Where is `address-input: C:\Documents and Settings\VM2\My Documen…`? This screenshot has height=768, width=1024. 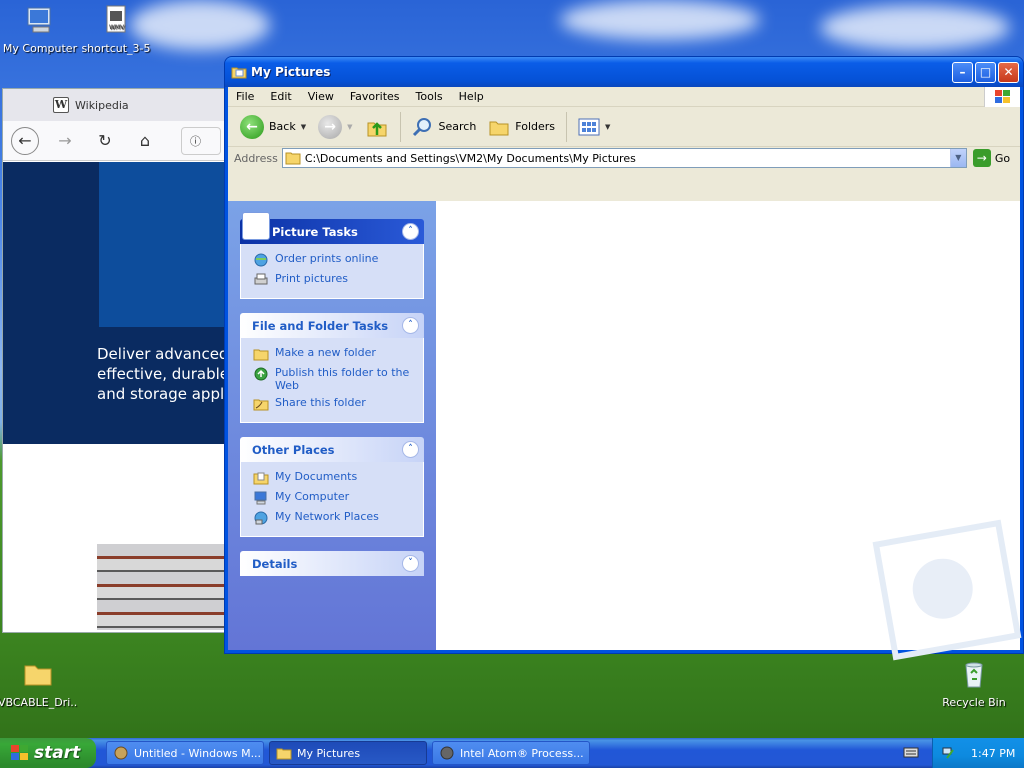 address-input: C:\Documents and Settings\VM2\My Documen… is located at coordinates (624, 158).